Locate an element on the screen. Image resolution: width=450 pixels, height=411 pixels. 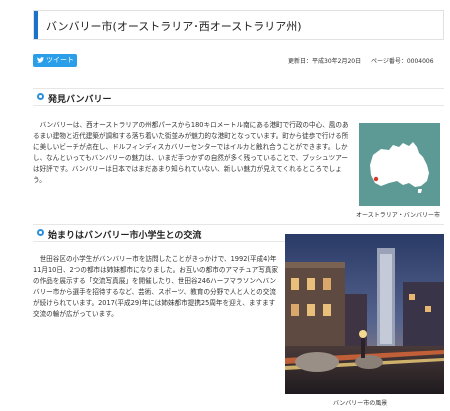
page-meta: 更新日：平成30年2月20日 ページ番号：0004006 is located at coordinates (361, 60).